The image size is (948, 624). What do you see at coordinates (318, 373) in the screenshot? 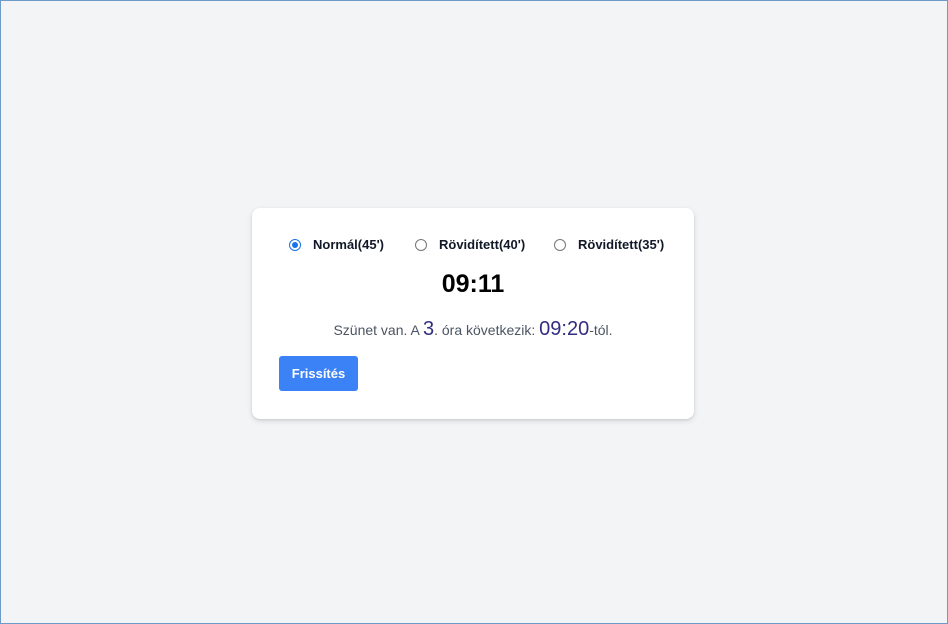
I see `refresh-button: Frissítés` at bounding box center [318, 373].